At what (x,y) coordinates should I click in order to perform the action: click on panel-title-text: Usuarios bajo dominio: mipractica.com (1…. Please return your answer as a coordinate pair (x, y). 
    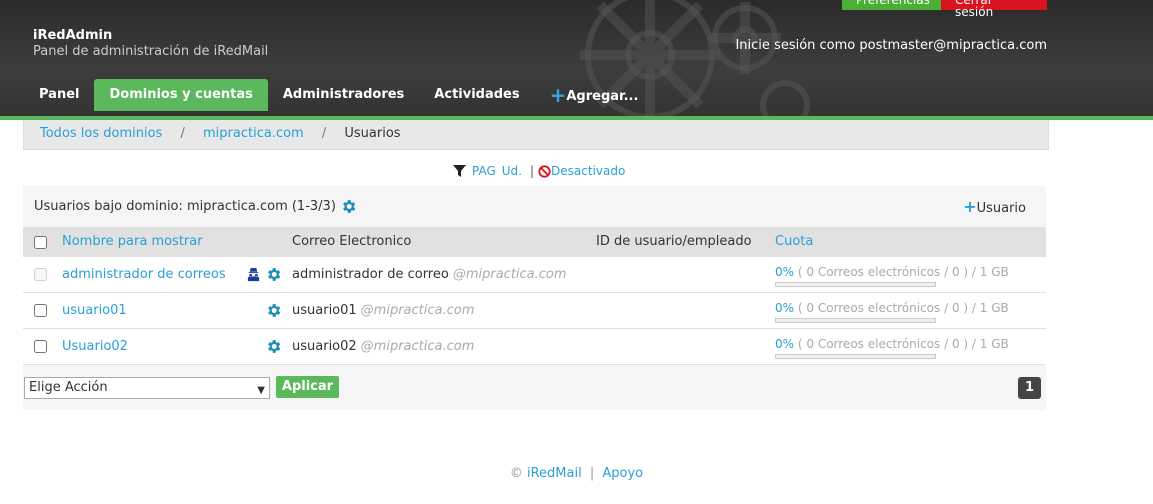
    Looking at the image, I should click on (185, 206).